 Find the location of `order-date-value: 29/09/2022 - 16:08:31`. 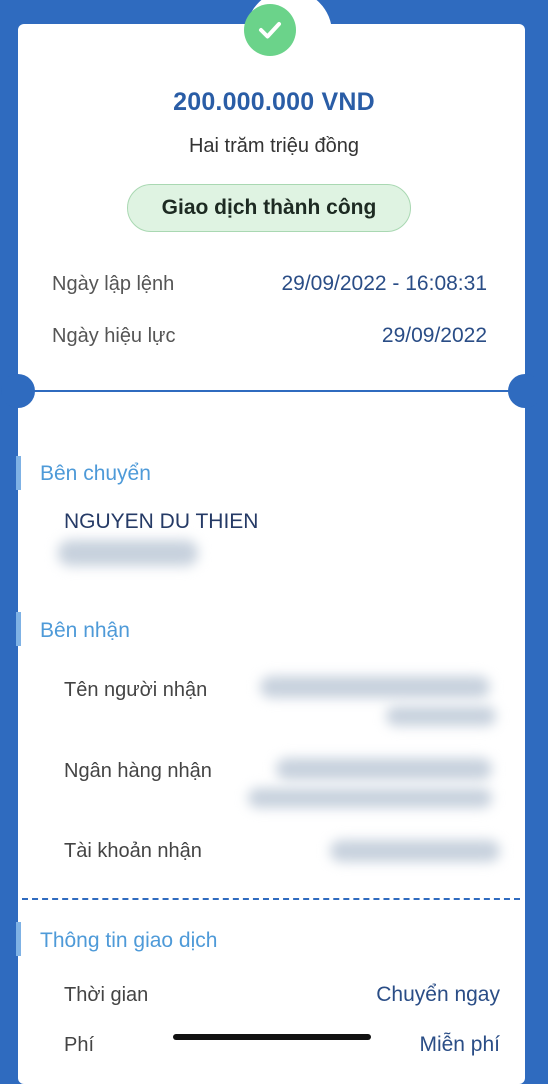

order-date-value: 29/09/2022 - 16:08:31 is located at coordinates (384, 283).